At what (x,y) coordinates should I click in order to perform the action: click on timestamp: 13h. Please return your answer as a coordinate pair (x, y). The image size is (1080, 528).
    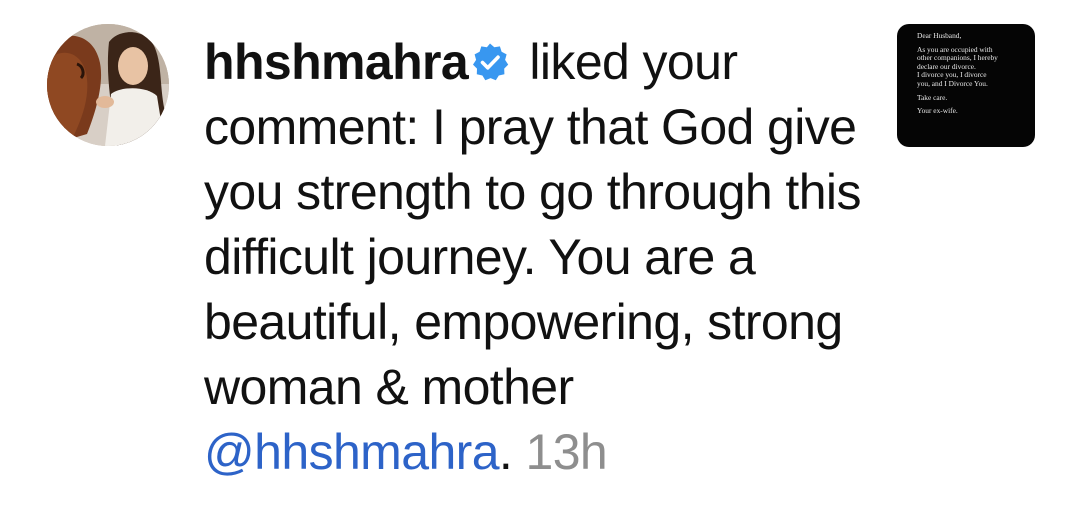
    Looking at the image, I should click on (566, 452).